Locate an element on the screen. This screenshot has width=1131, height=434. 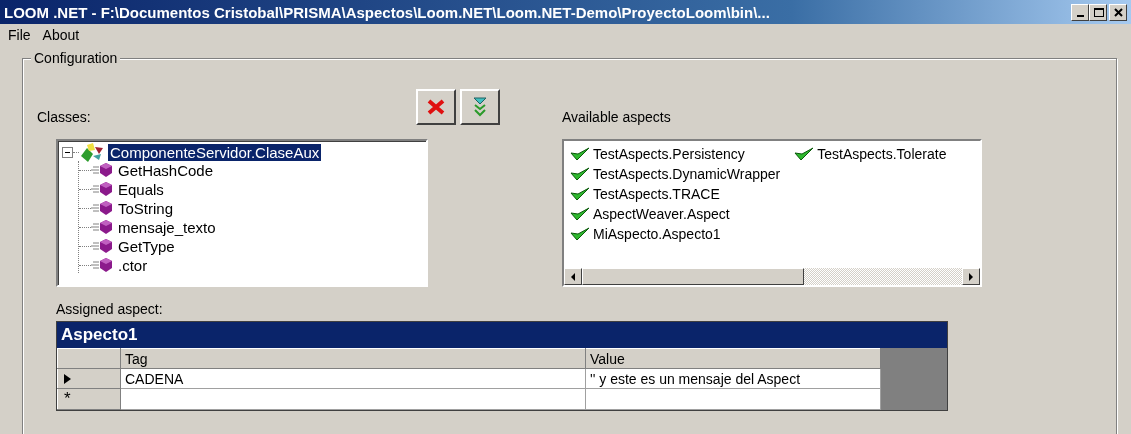
maximize-button is located at coordinates (1098, 12).